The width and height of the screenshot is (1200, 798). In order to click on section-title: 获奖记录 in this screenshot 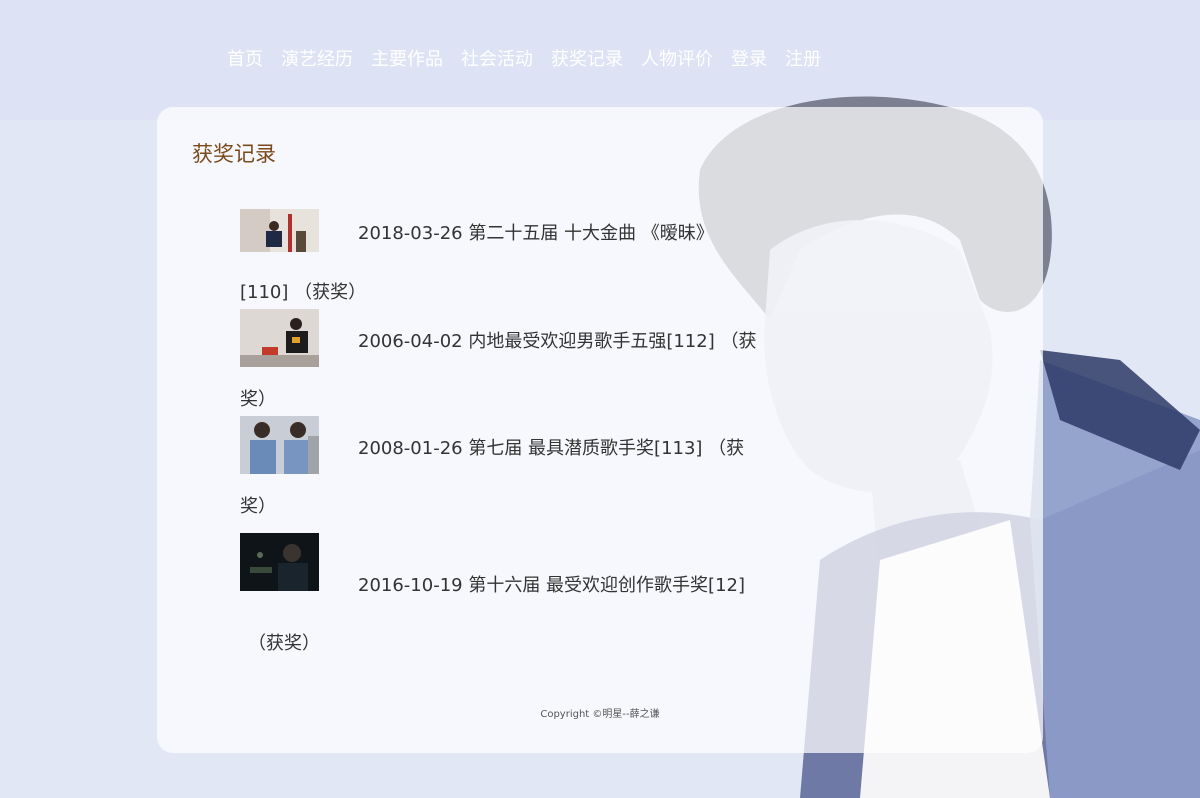, I will do `click(234, 154)`.